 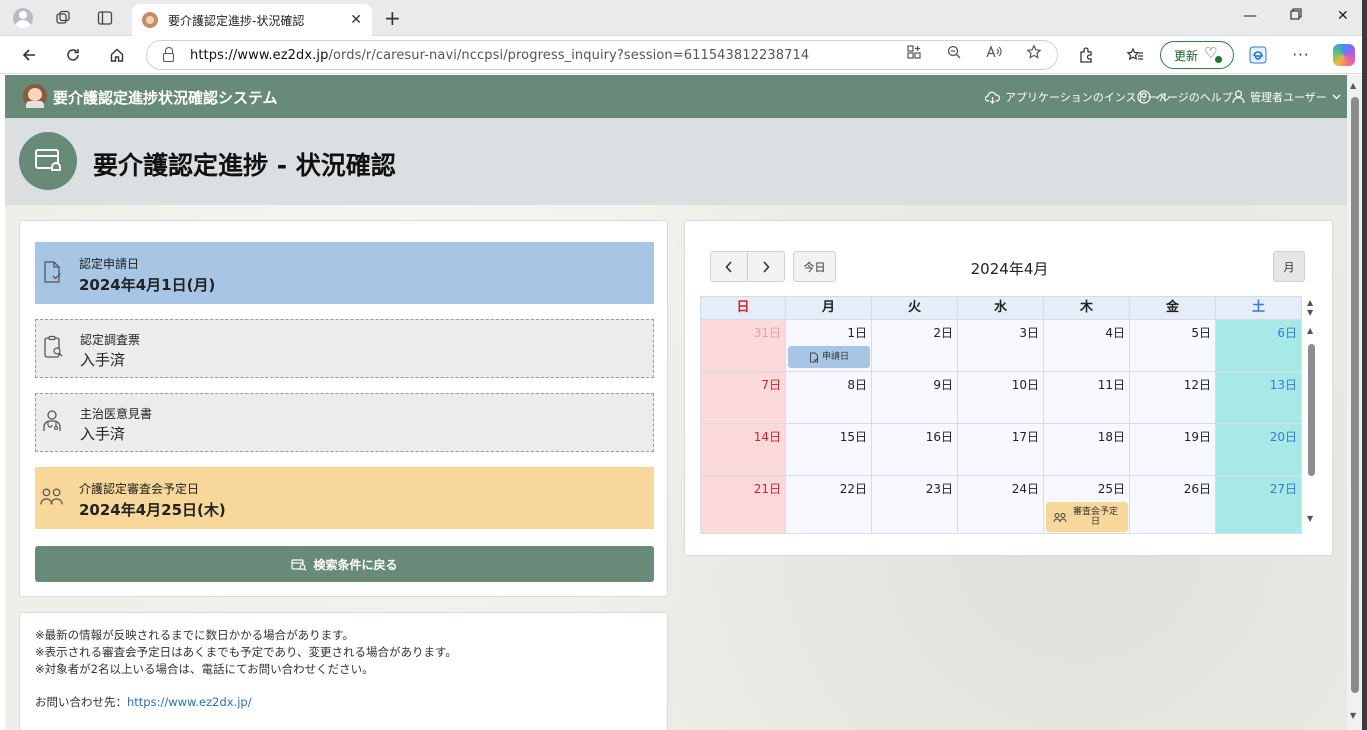 What do you see at coordinates (1259, 505) in the screenshot?
I see `calendar-day: 27日` at bounding box center [1259, 505].